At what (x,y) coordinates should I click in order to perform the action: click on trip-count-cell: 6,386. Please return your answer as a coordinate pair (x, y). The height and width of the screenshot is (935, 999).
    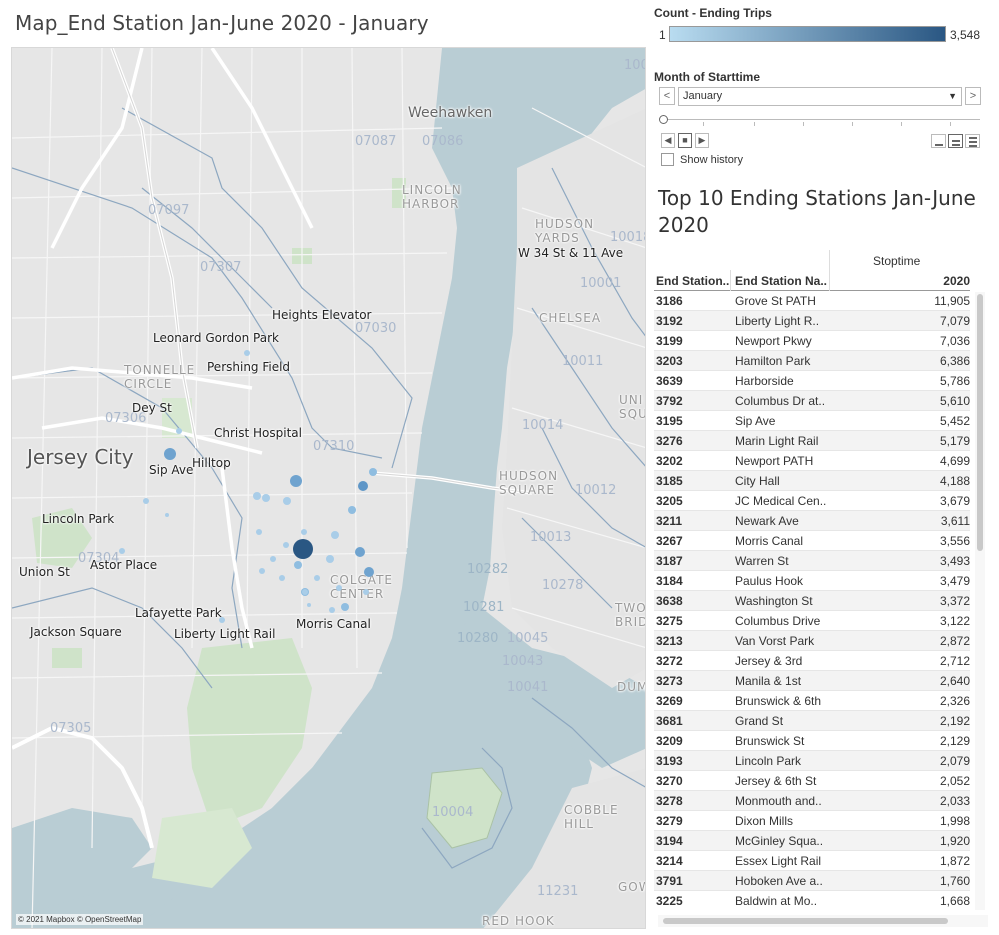
    Looking at the image, I should click on (954, 361).